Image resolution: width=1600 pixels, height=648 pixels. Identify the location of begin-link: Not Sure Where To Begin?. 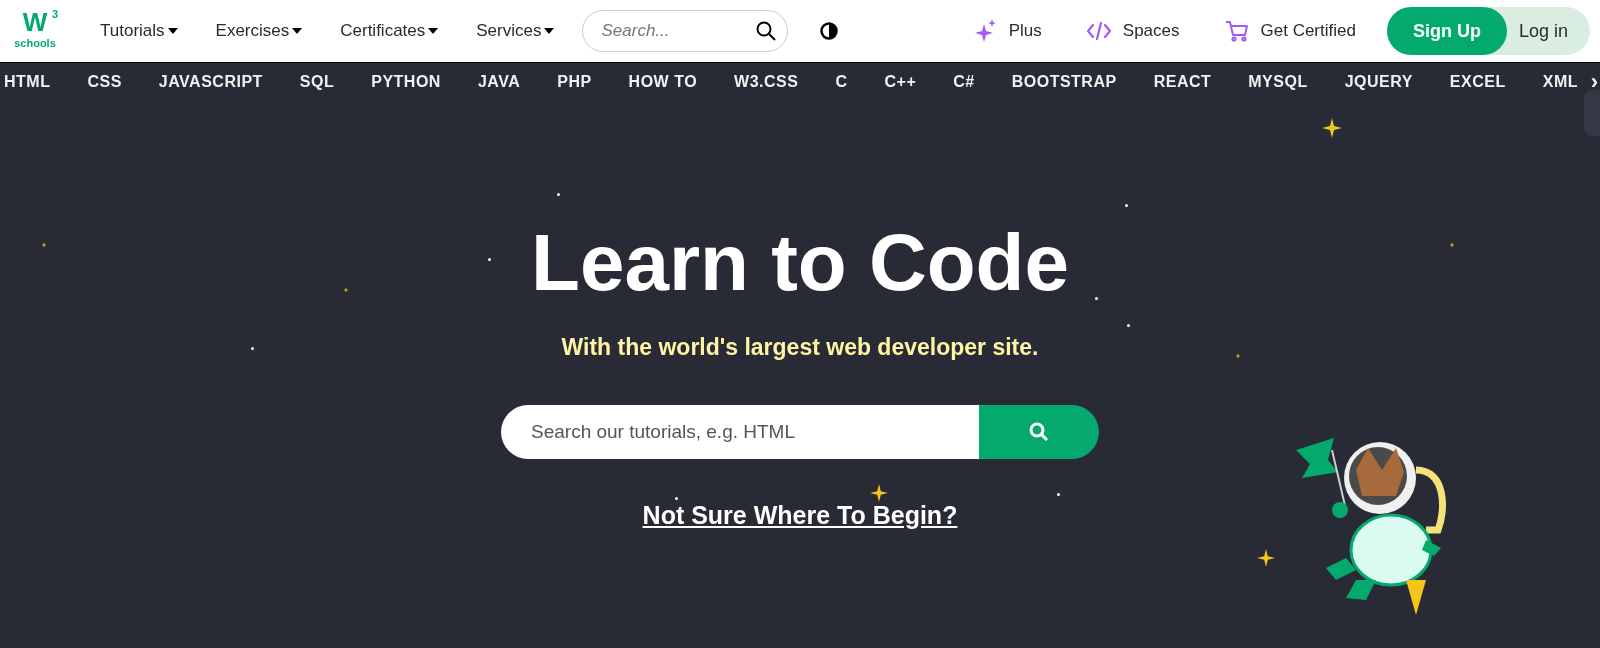
(800, 515).